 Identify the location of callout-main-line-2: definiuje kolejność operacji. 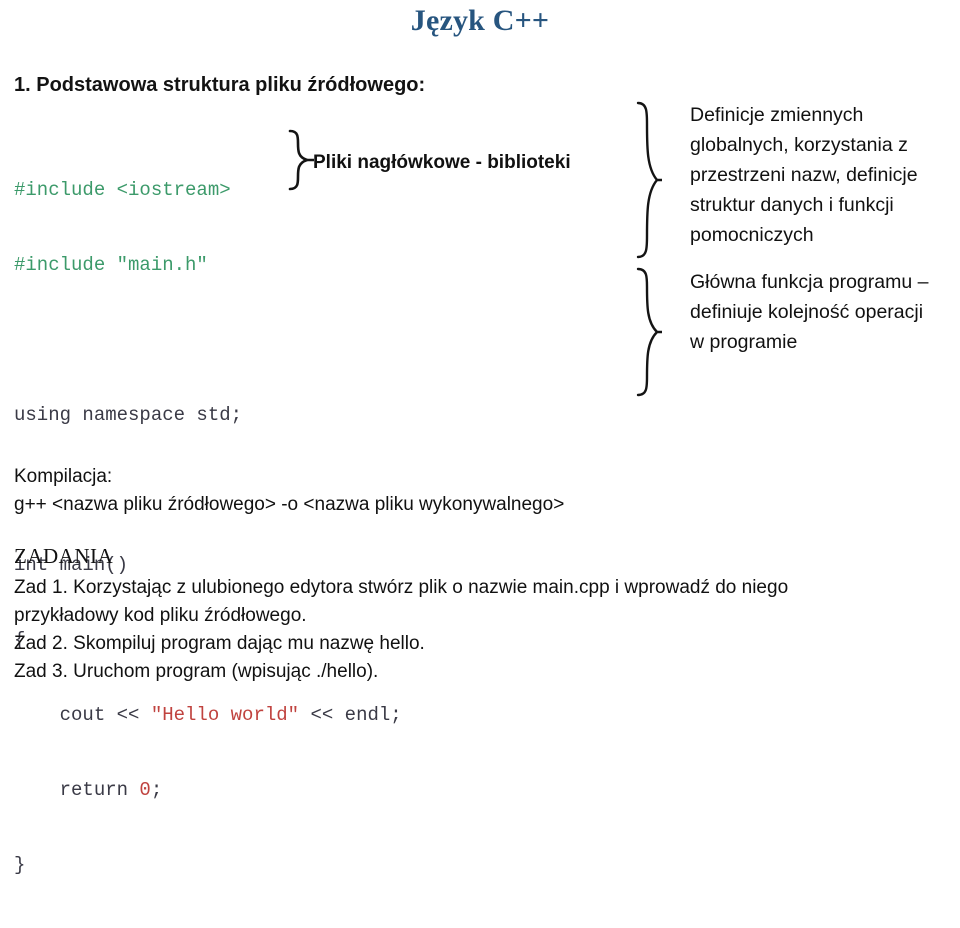
(807, 312).